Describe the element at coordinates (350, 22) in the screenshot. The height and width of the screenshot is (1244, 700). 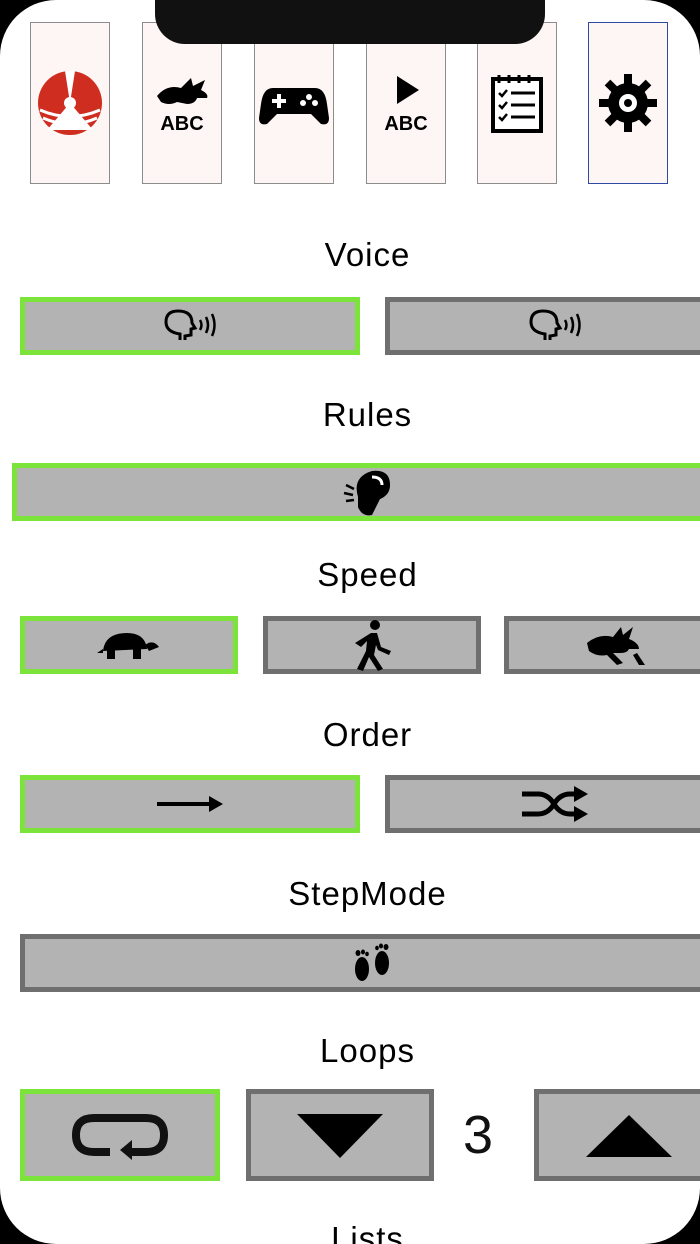
I see `device-notch` at that location.